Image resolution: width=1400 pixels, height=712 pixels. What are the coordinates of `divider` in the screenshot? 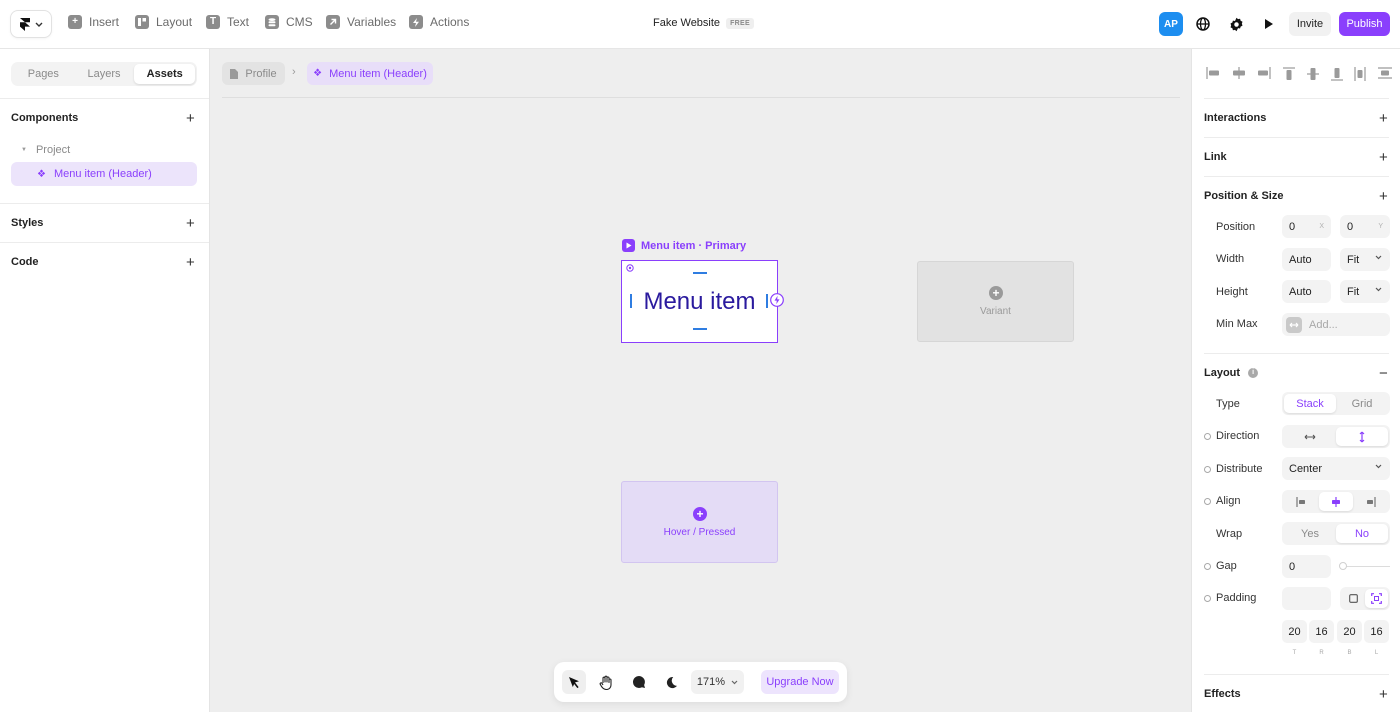 It's located at (104, 242).